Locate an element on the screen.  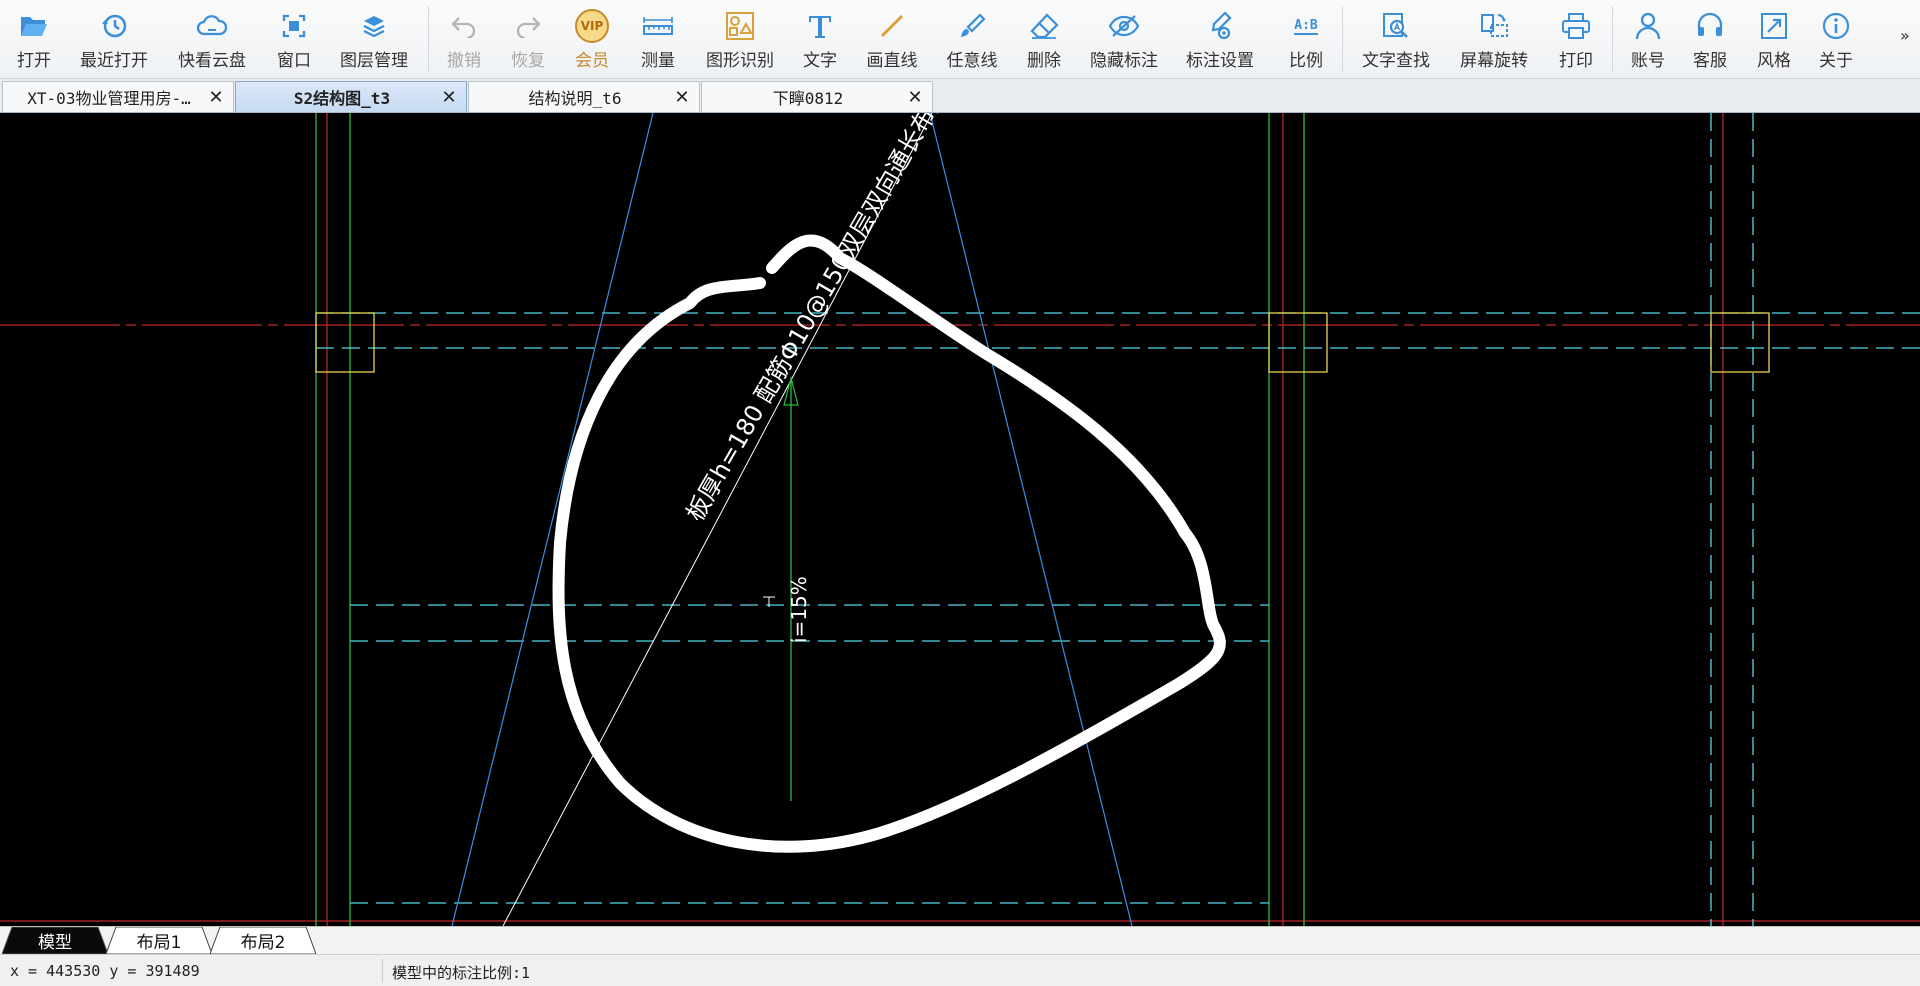
shape-recognize-button: 图形识别 is located at coordinates (740, 39).